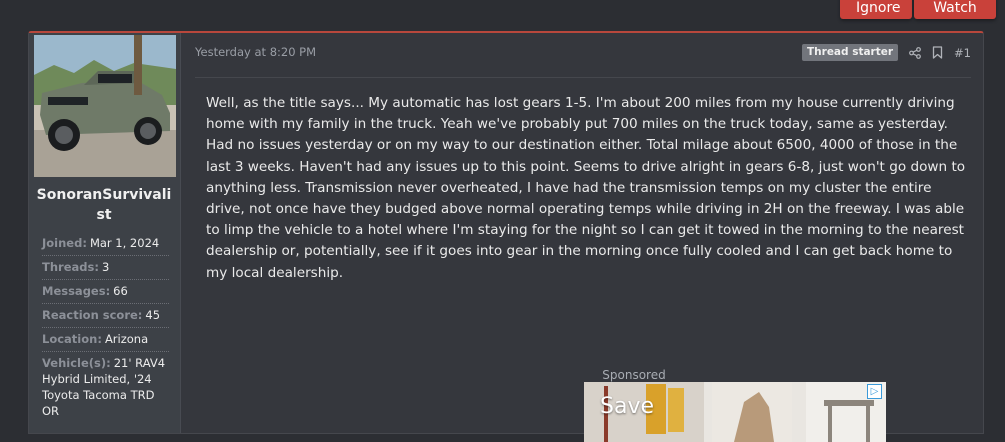 This screenshot has height=442, width=1005. I want to click on stat-reaction-score: Reaction score: 45, so click(105, 316).